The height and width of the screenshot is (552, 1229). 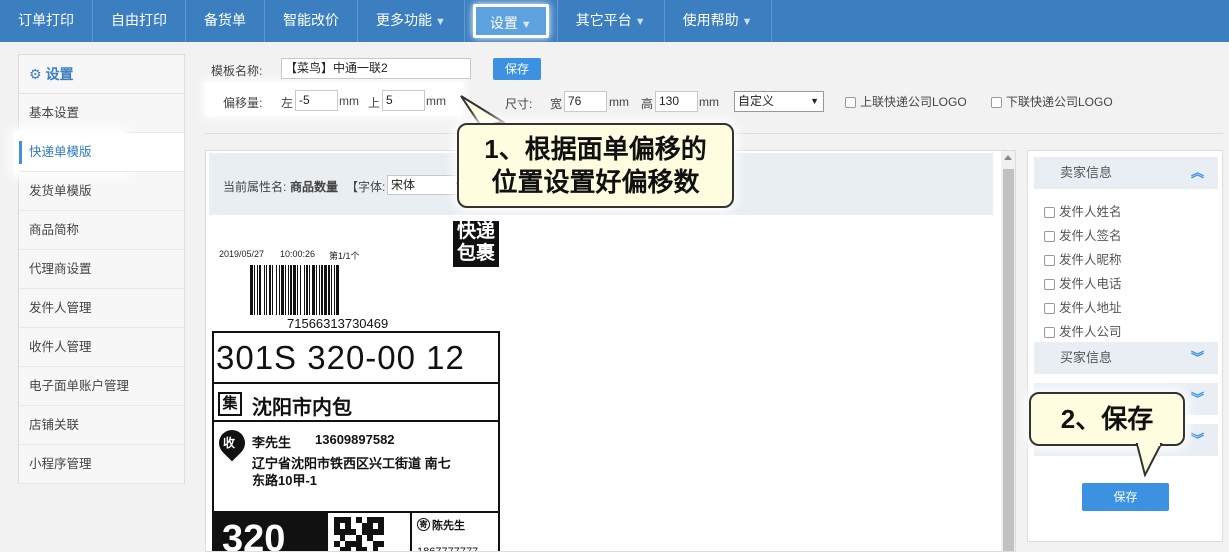 I want to click on scroll-thumb, so click(x=1008, y=360).